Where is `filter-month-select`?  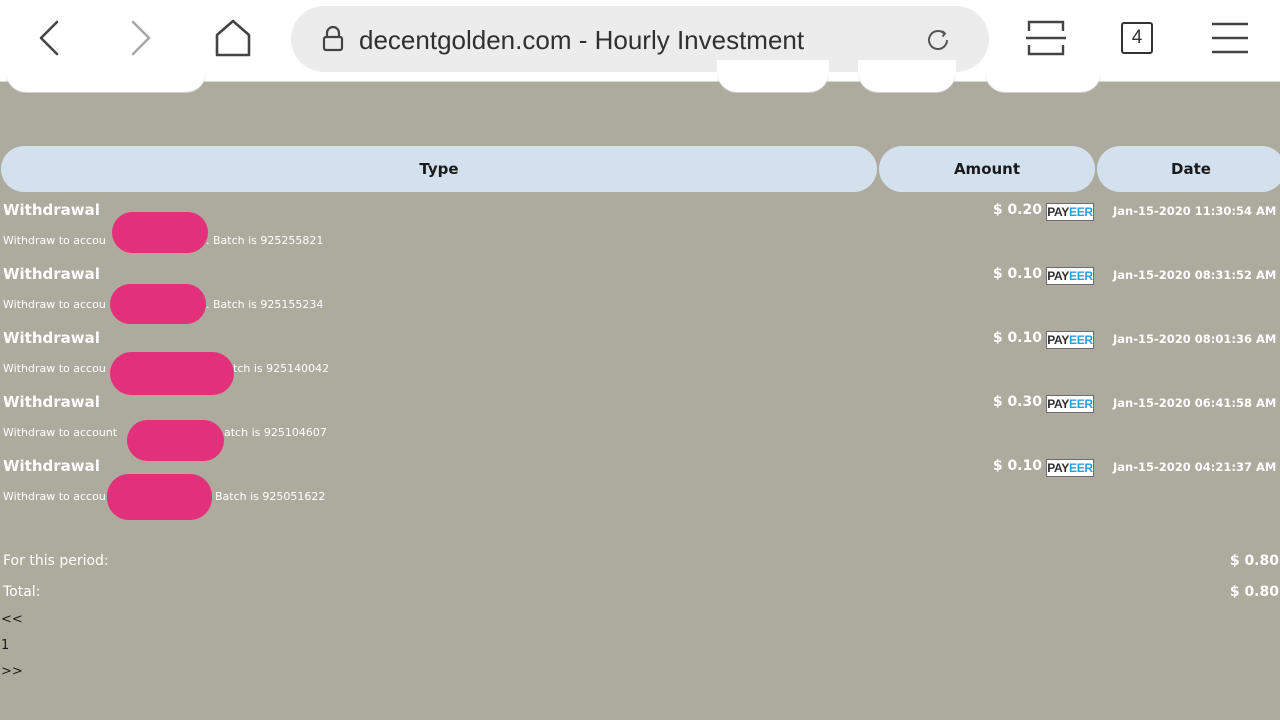
filter-month-select is located at coordinates (907, 76).